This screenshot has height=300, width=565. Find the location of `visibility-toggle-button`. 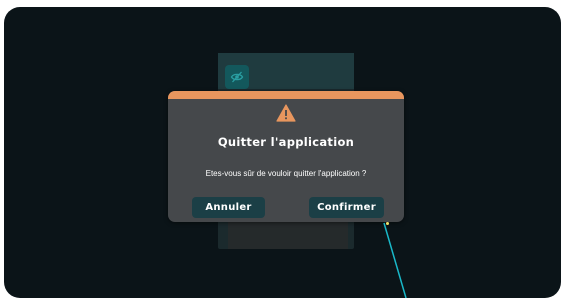

visibility-toggle-button is located at coordinates (237, 77).